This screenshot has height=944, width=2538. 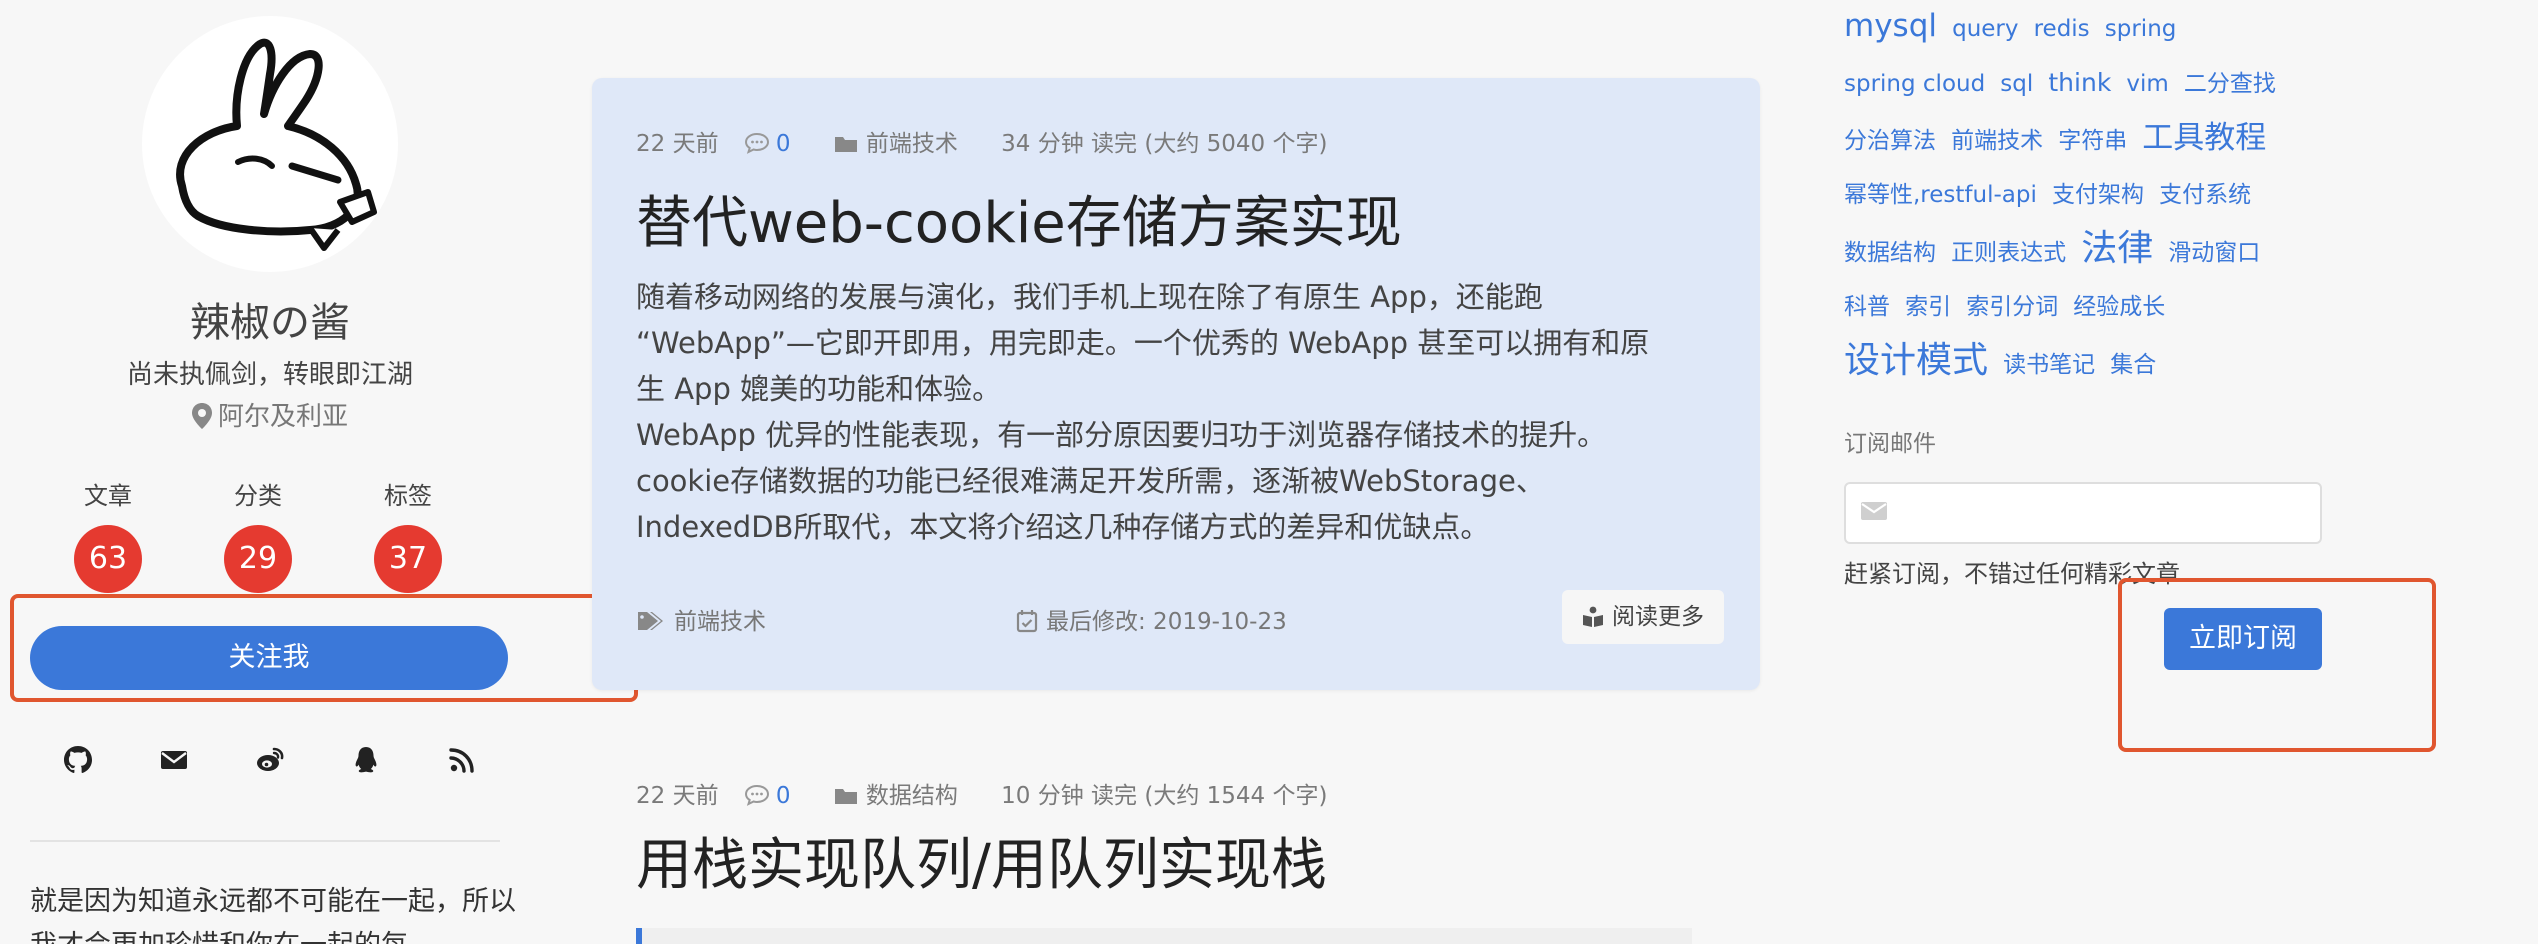 I want to click on post-meta: 22 天前 0 前端技术 34 分钟 读完 (大约 5040 个字), so click(x=990, y=142).